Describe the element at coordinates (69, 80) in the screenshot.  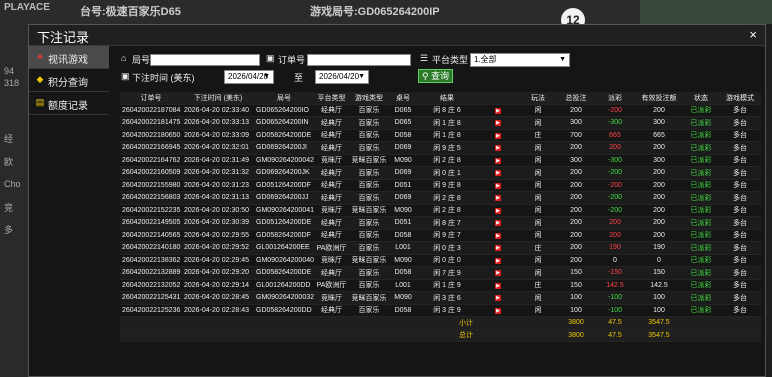
I see `sidebar-item-points: ◆ 积分查询` at that location.